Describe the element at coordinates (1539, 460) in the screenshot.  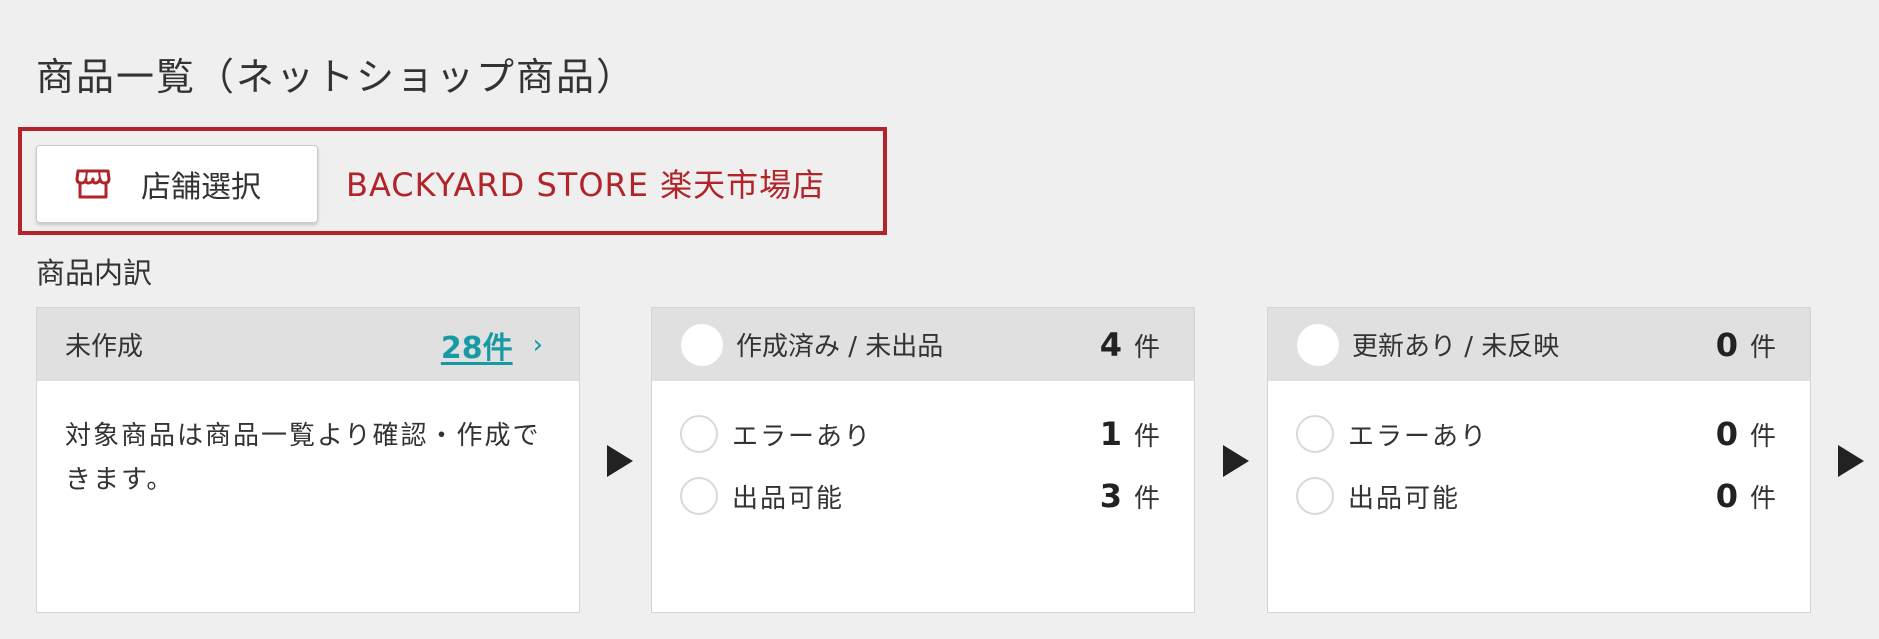
I see `card-updated-unreflected: 更新あり / 未反映 0 件 エラーあり 0 件 出品可能 0 件` at that location.